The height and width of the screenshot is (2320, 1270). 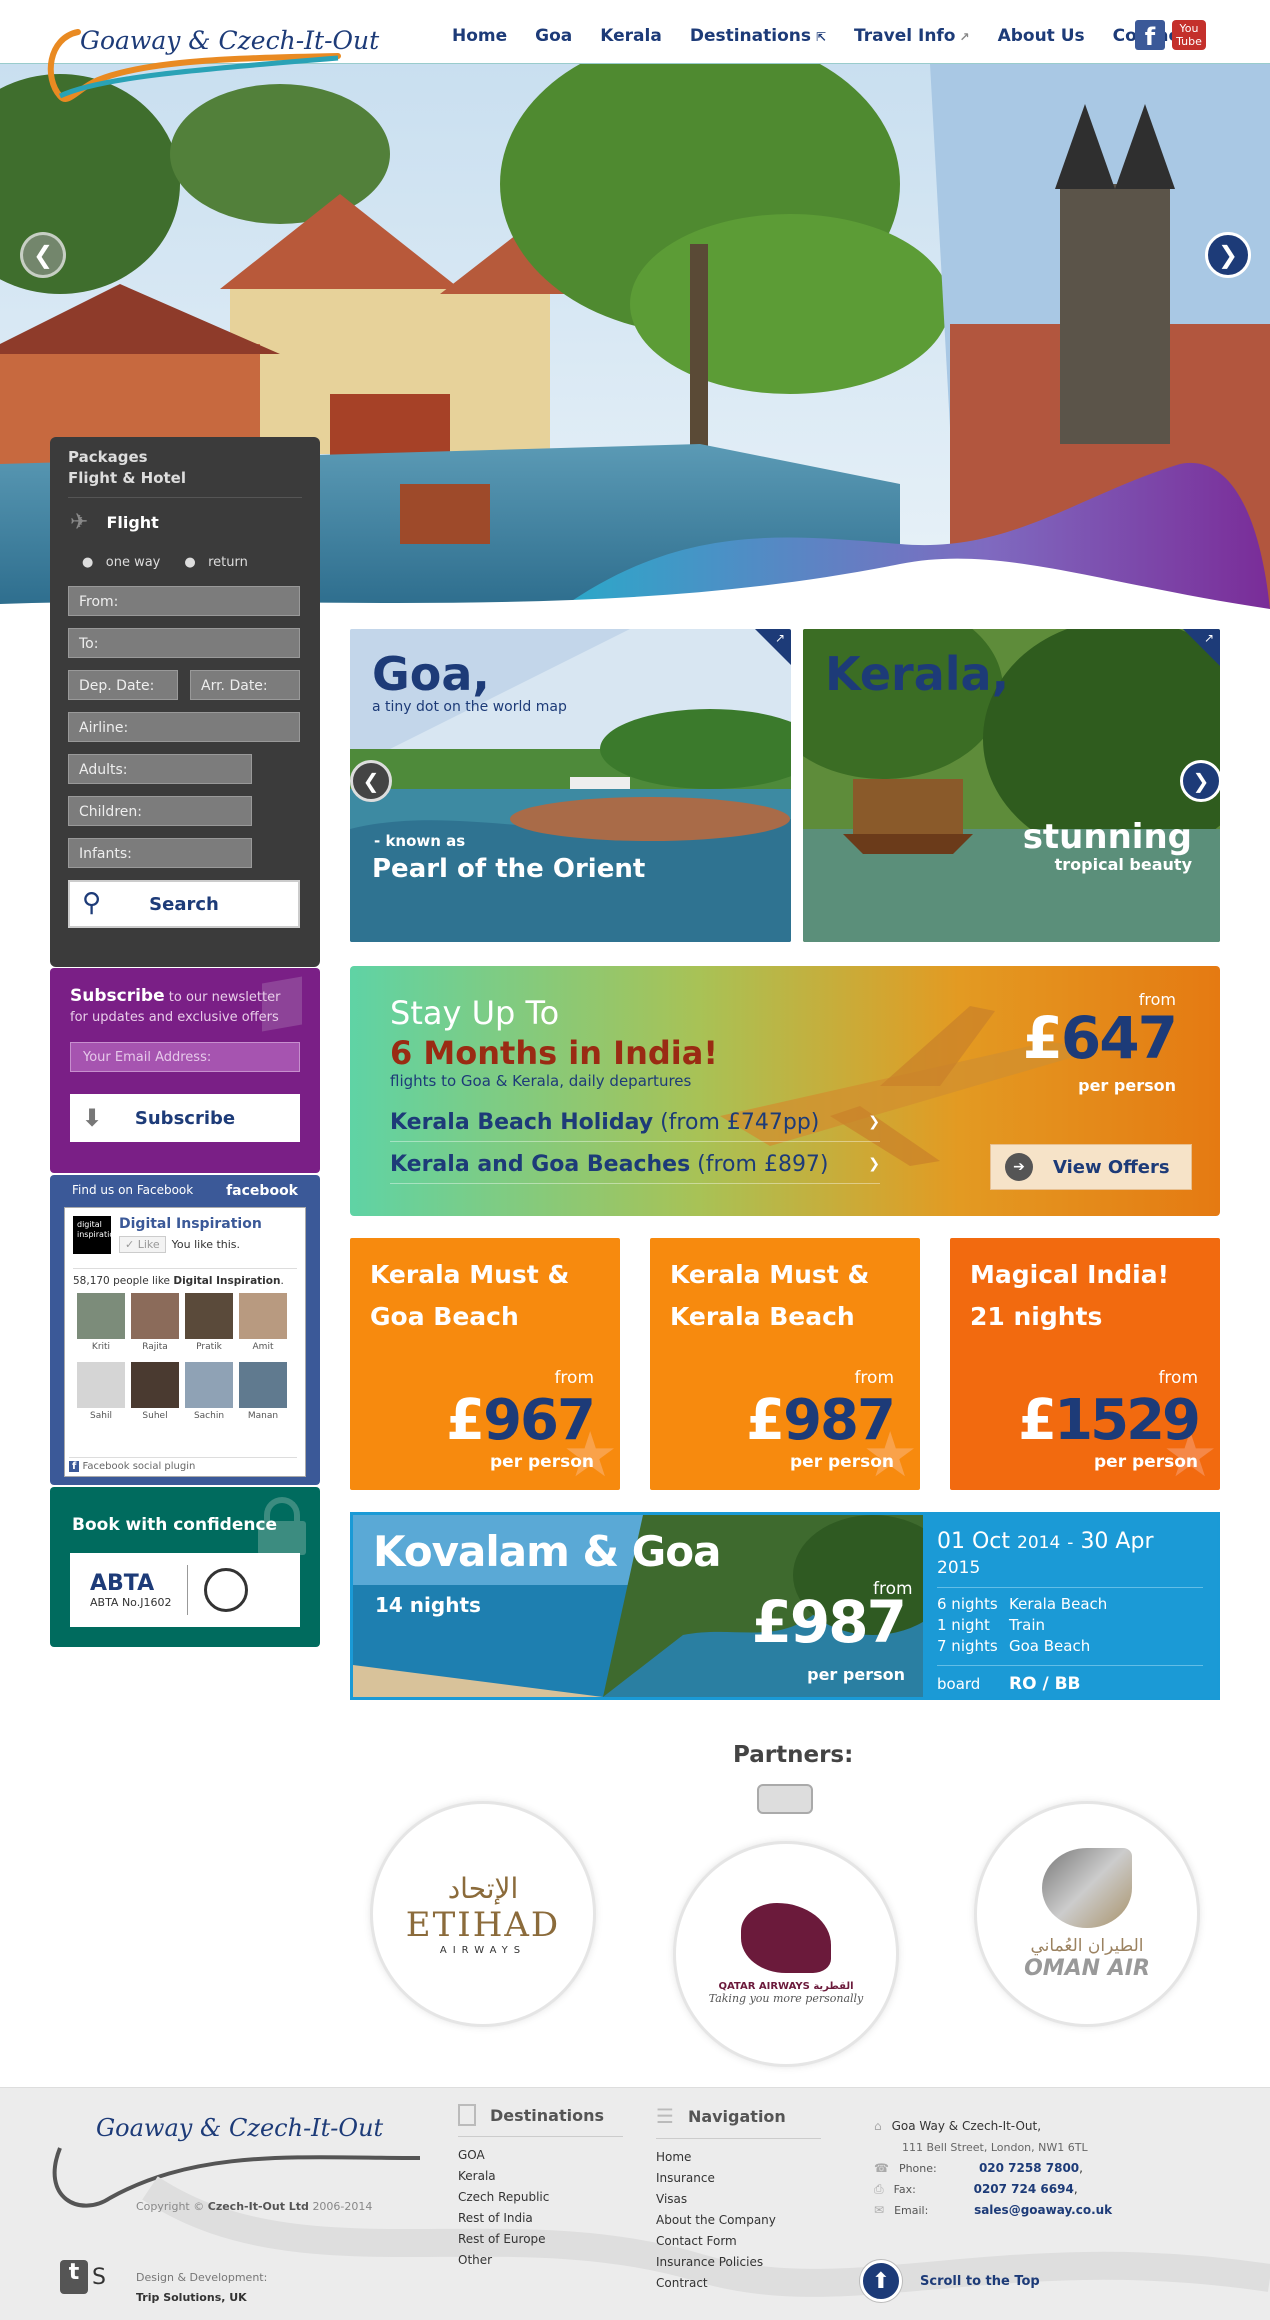 What do you see at coordinates (185, 1118) in the screenshot?
I see `subscribe-button: ⬇ Subscribe` at bounding box center [185, 1118].